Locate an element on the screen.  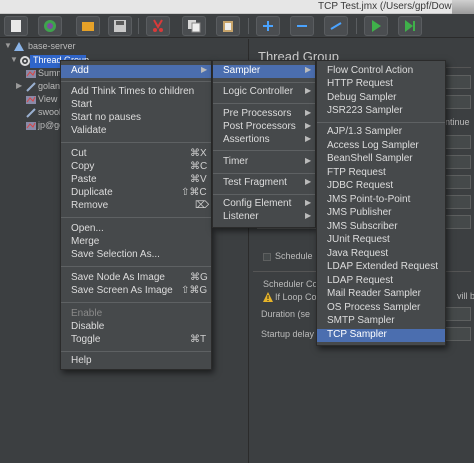
menu-item-jdbc-request: JDBC Request is located at coordinates (381, 186).